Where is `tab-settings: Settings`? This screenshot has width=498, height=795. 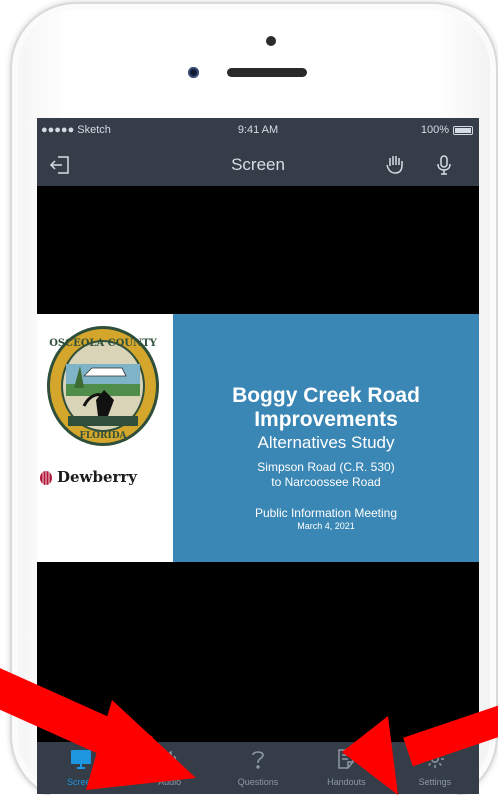
tab-settings: Settings is located at coordinates (435, 768).